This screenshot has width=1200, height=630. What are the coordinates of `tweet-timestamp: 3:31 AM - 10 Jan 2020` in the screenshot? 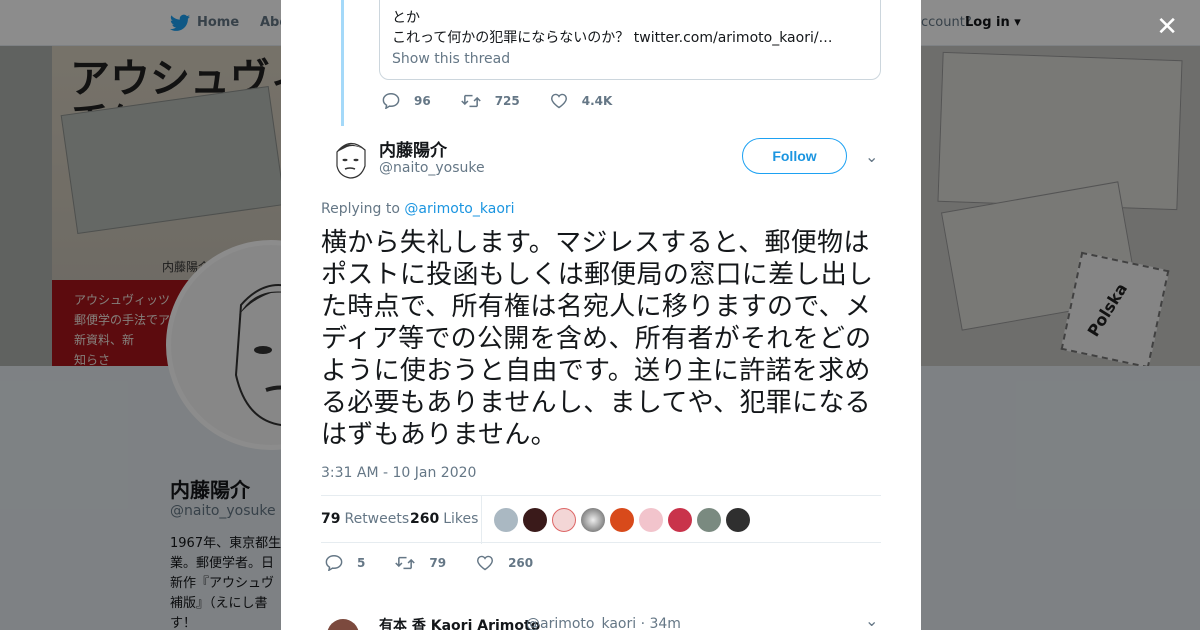 It's located at (398, 473).